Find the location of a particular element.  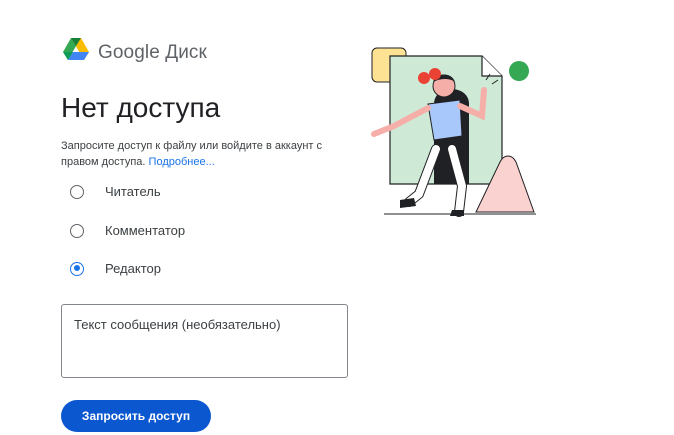

radio-commenter is located at coordinates (77, 230).